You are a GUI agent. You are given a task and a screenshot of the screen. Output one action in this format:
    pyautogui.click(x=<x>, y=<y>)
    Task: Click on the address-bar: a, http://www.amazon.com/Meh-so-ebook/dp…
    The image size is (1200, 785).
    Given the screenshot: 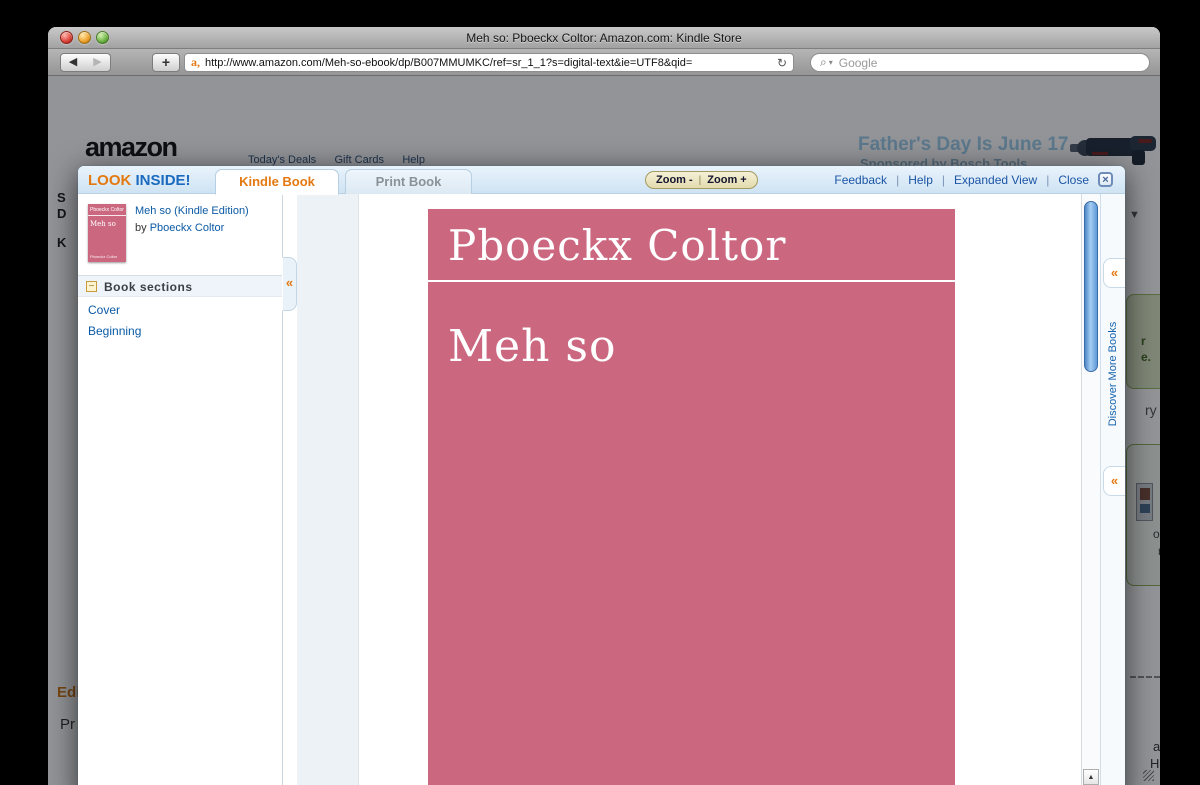 What is the action you would take?
    pyautogui.click(x=489, y=62)
    